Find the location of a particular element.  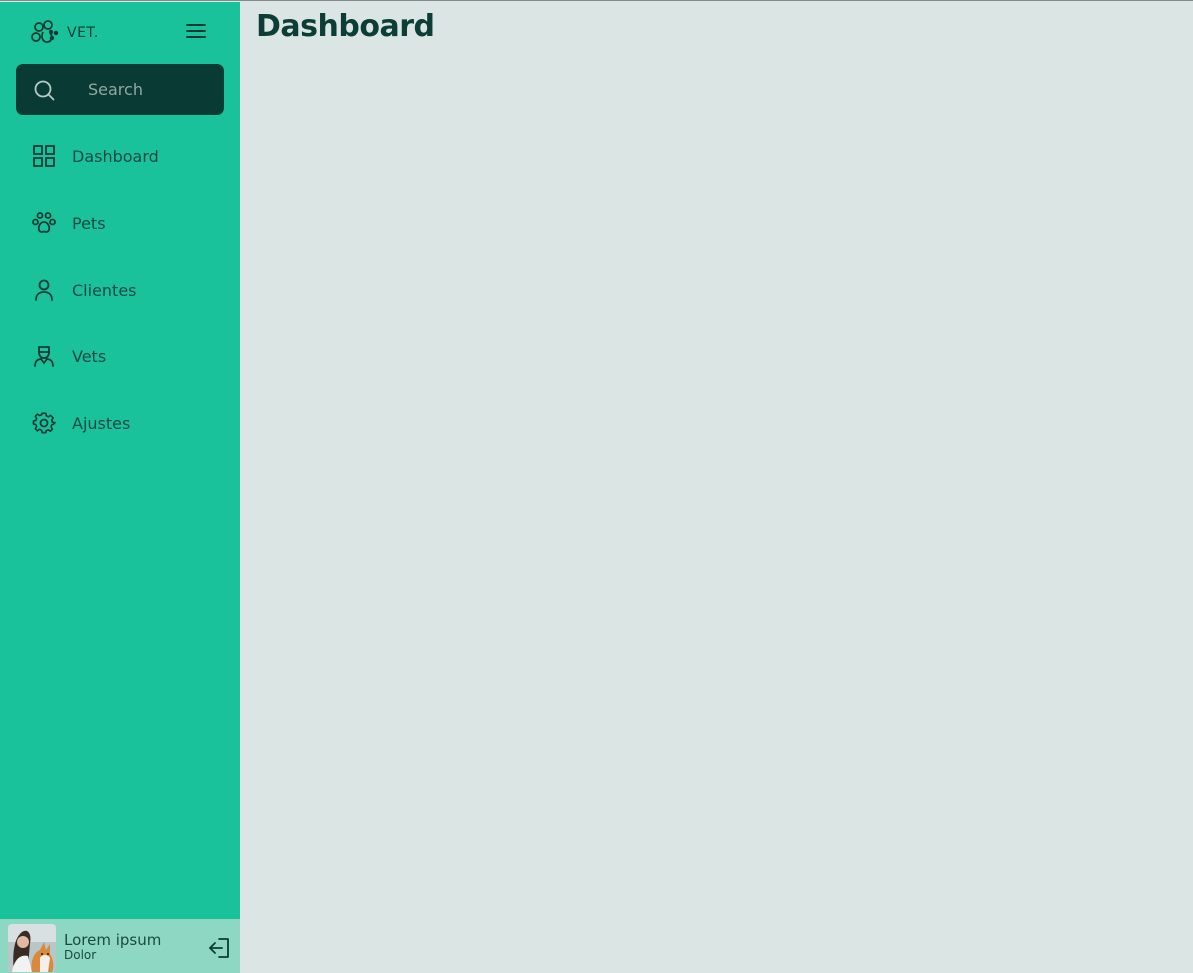

user-role: Dolor is located at coordinates (80, 955).